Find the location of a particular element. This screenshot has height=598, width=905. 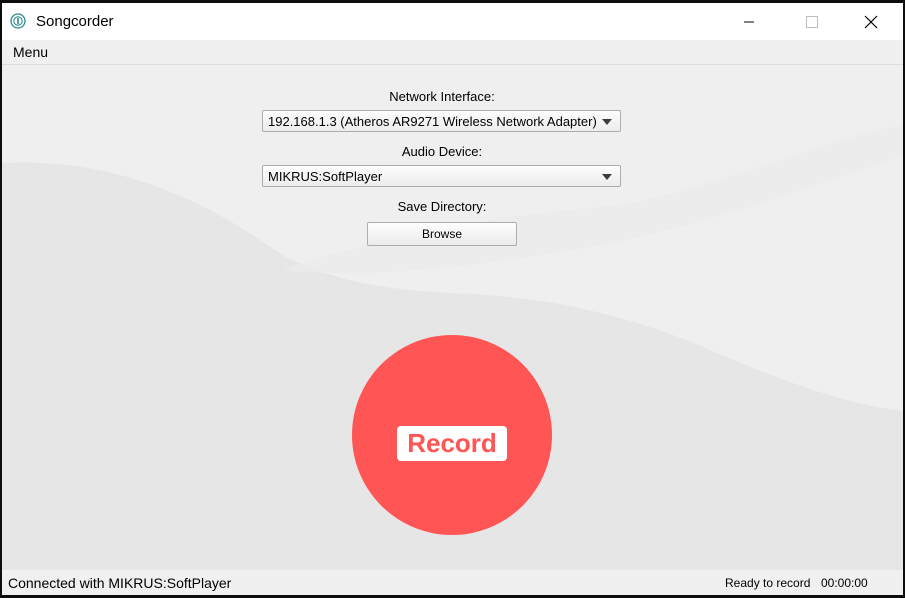

maximize-button is located at coordinates (812, 21).